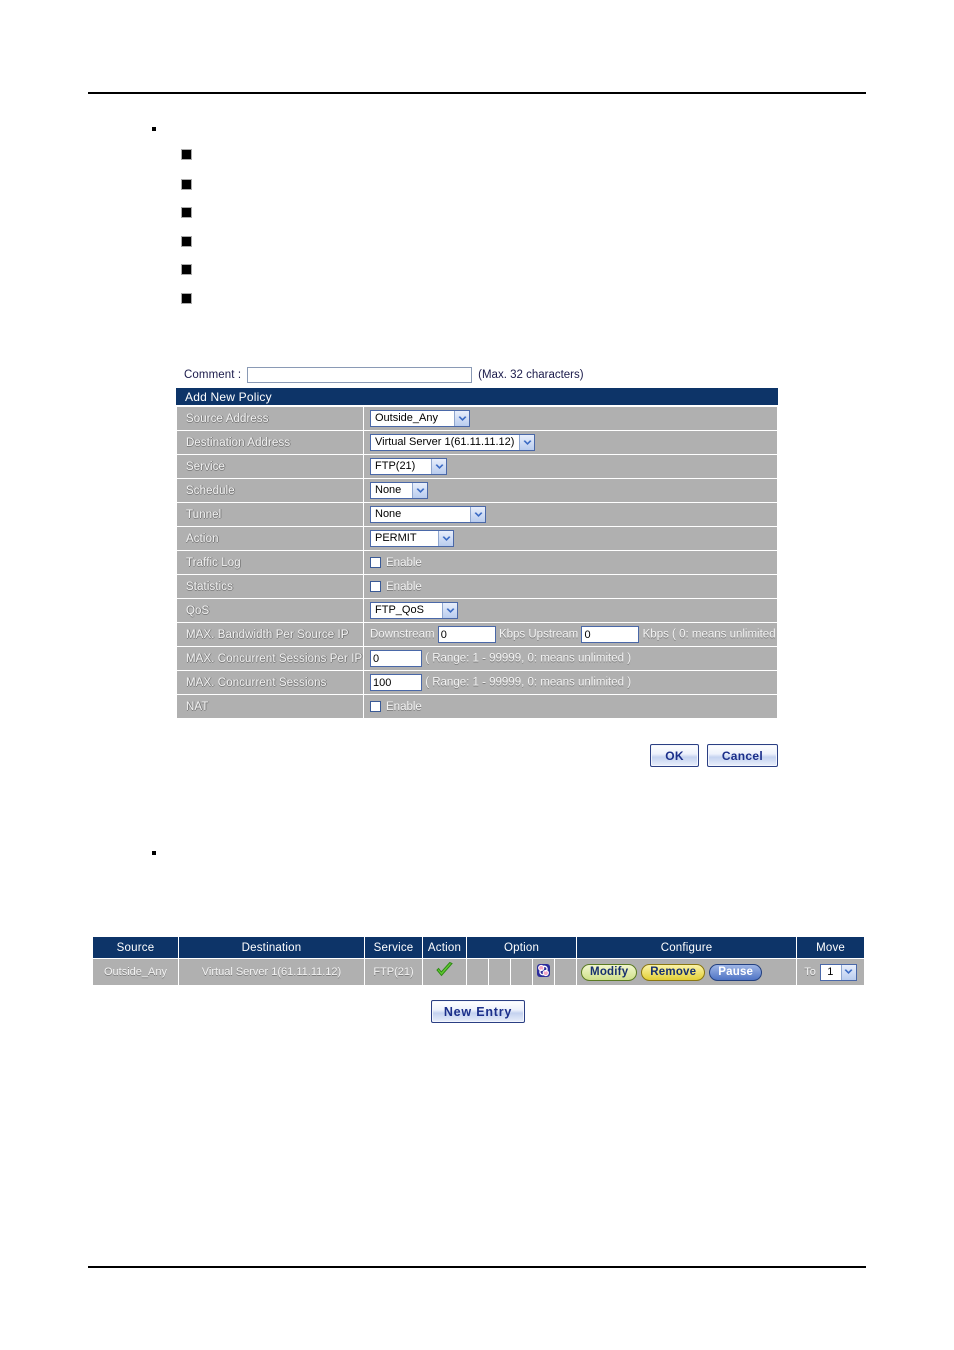  What do you see at coordinates (687, 947) in the screenshot?
I see `header-configure: Configure` at bounding box center [687, 947].